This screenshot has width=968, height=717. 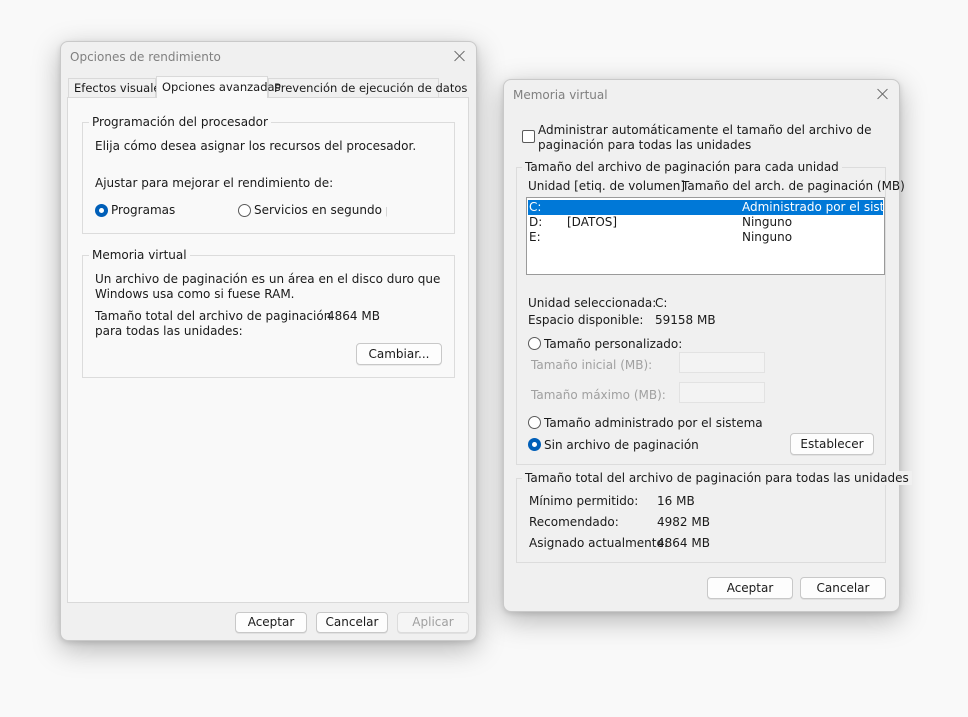 What do you see at coordinates (598, 395) in the screenshot?
I see `max-size-label: Tamaño máximo (MB):` at bounding box center [598, 395].